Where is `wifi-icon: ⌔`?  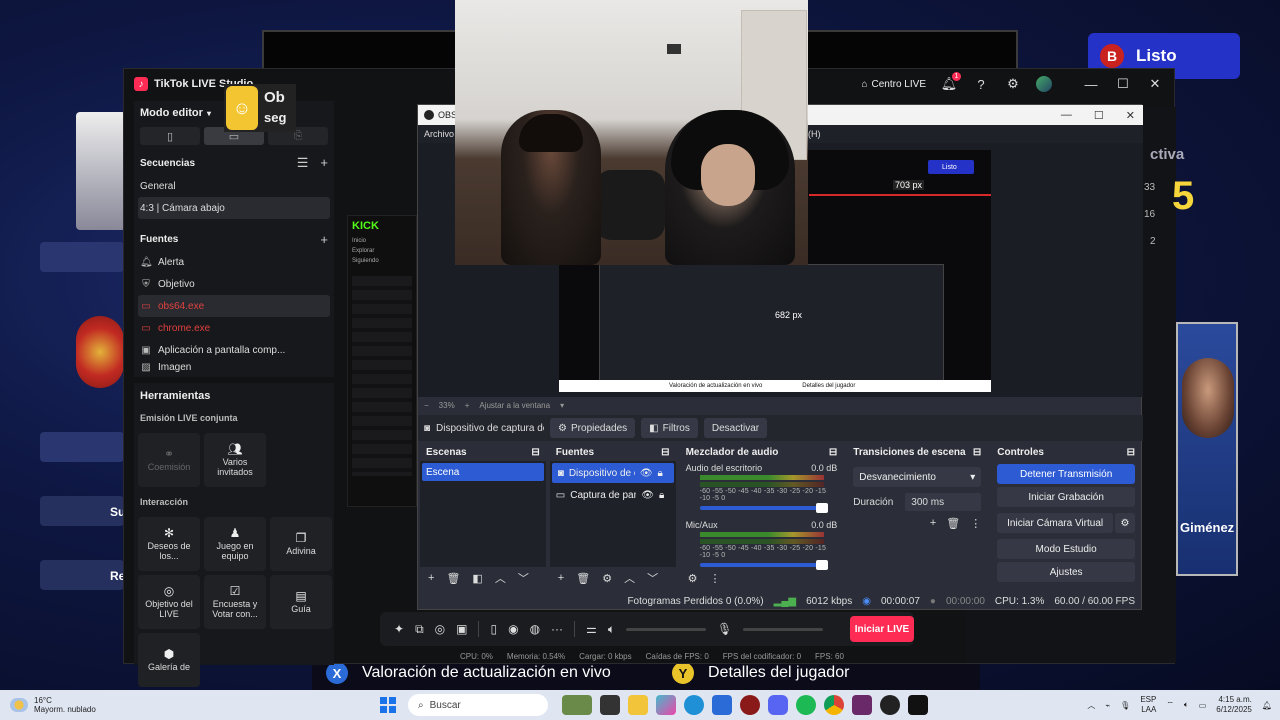
wifi-icon: ⌔ is located at coordinates (1170, 705).